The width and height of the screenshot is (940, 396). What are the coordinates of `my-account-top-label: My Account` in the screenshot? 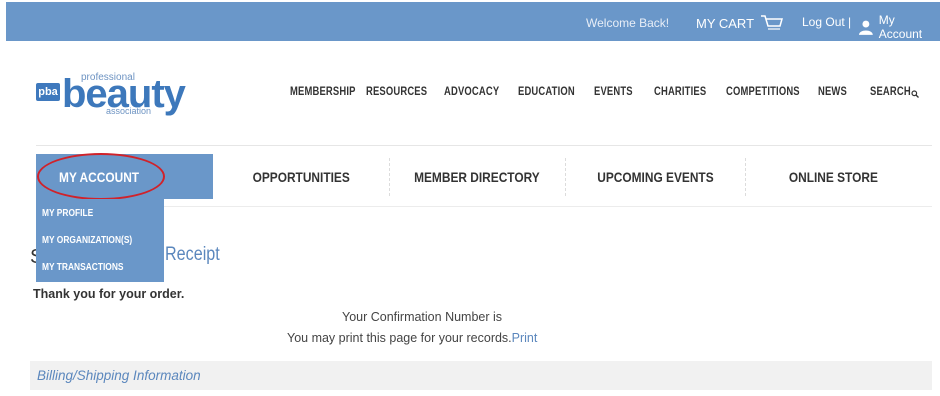 It's located at (900, 27).